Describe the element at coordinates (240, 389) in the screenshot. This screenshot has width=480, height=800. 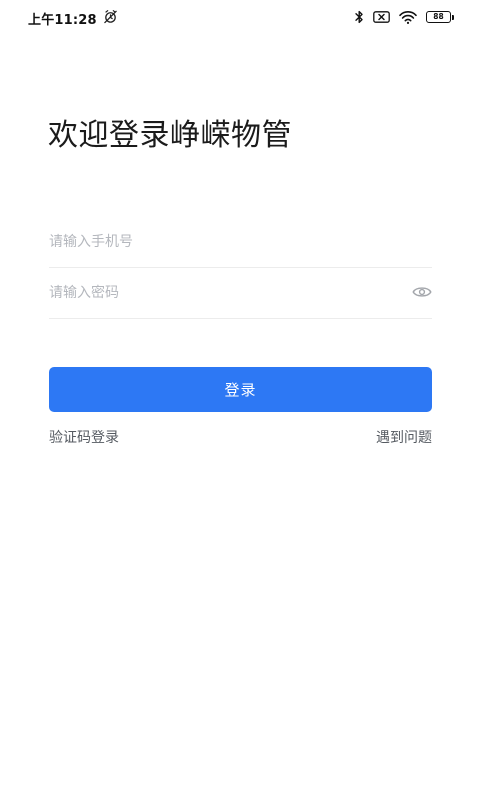
I see `login-button: 登录` at that location.